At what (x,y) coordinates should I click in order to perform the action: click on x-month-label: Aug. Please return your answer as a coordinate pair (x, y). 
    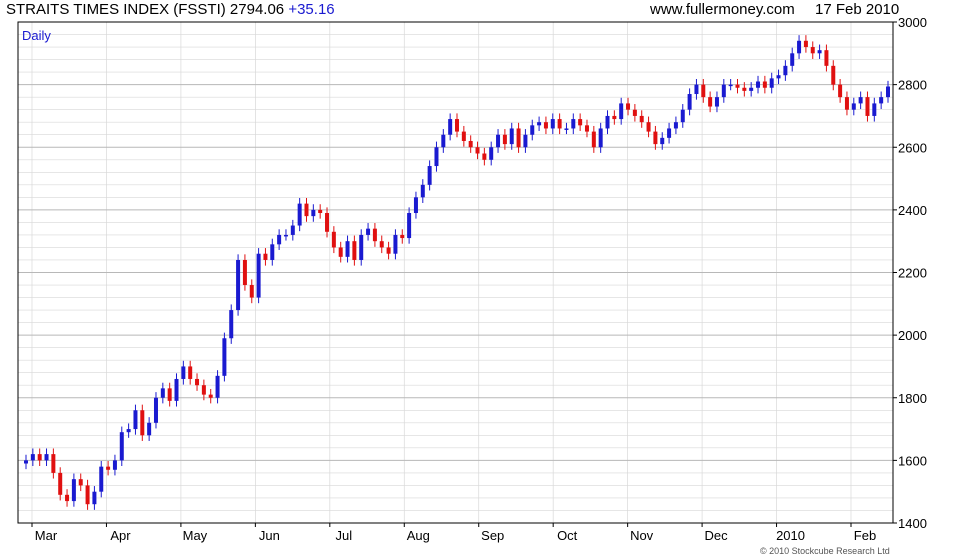
    Looking at the image, I should click on (418, 535).